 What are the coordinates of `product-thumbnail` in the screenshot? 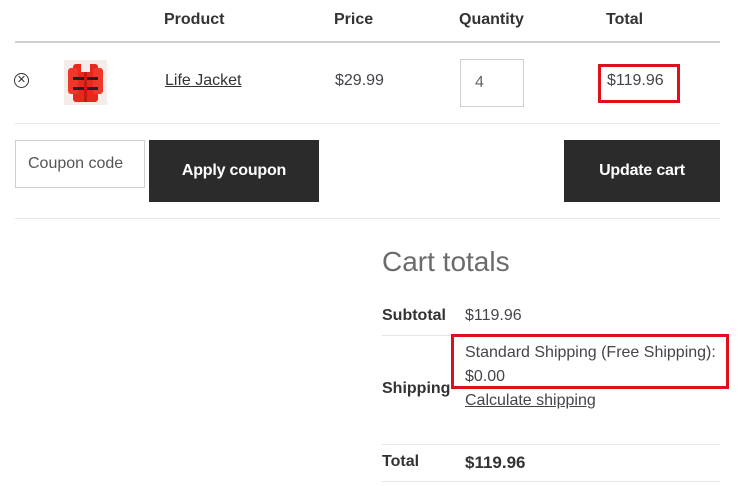 It's located at (85, 82).